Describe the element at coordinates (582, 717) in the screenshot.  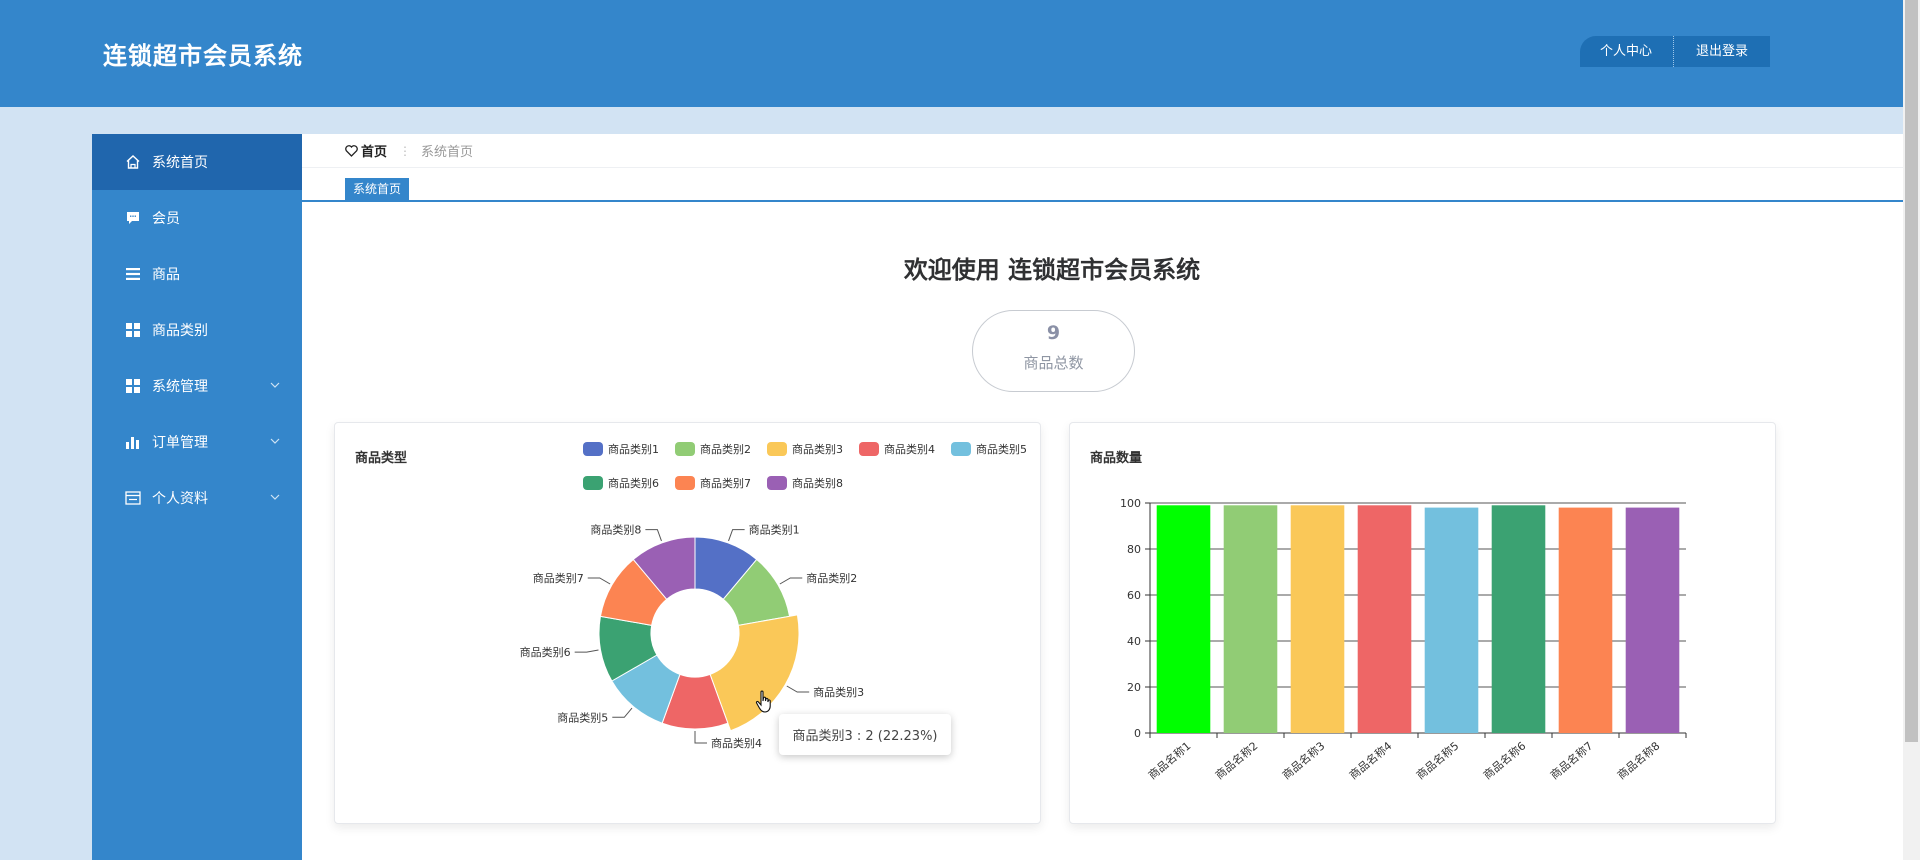
I see `pie-label: 商品类别5` at that location.